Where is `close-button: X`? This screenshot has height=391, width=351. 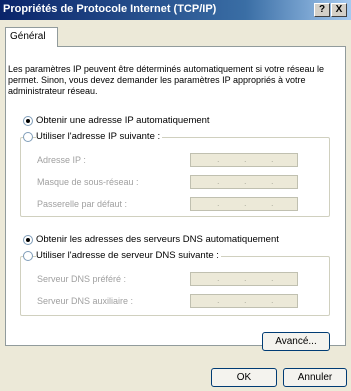
close-button: X is located at coordinates (339, 10).